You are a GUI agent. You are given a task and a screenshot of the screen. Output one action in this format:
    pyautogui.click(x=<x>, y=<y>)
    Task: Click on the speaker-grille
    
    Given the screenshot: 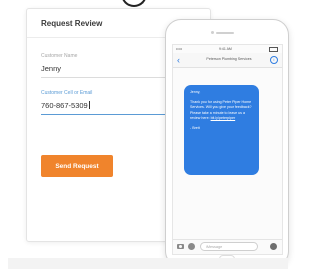 What is the action you would take?
    pyautogui.click(x=225, y=33)
    